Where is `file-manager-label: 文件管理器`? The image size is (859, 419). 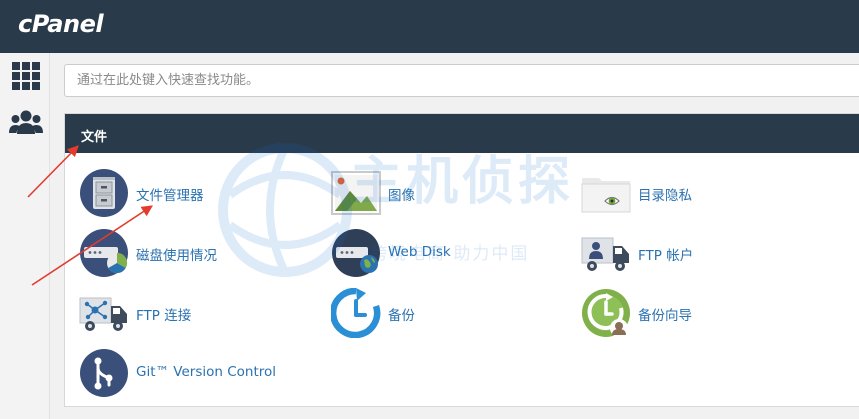 file-manager-label: 文件管理器 is located at coordinates (170, 196).